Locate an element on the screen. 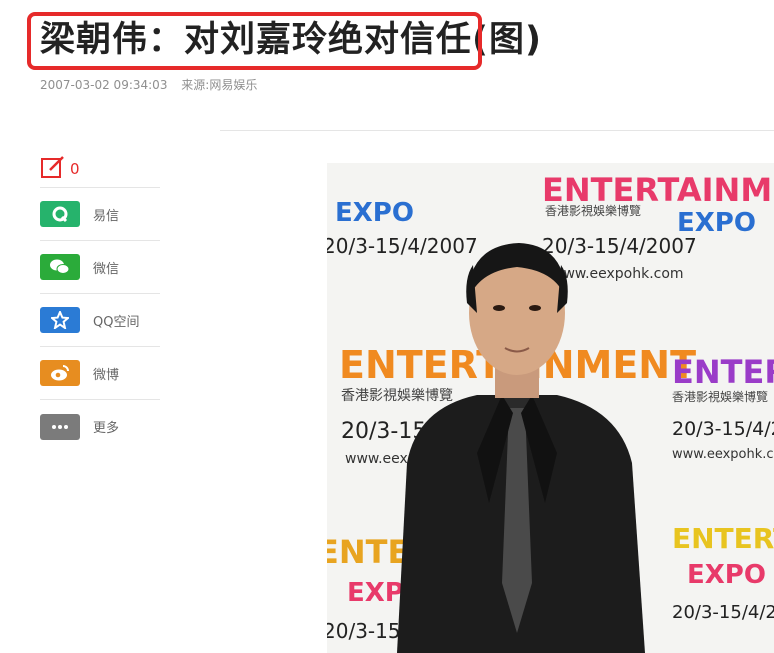  share-yixin: 易信 is located at coordinates (100, 214).